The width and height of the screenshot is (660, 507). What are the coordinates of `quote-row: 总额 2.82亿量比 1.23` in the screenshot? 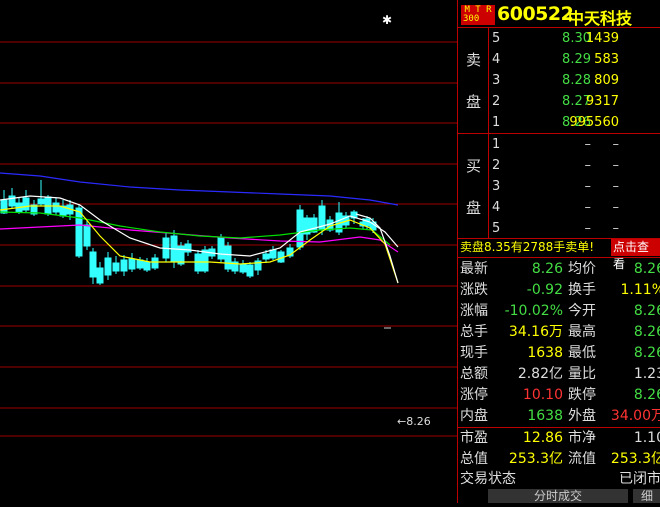 It's located at (559, 374).